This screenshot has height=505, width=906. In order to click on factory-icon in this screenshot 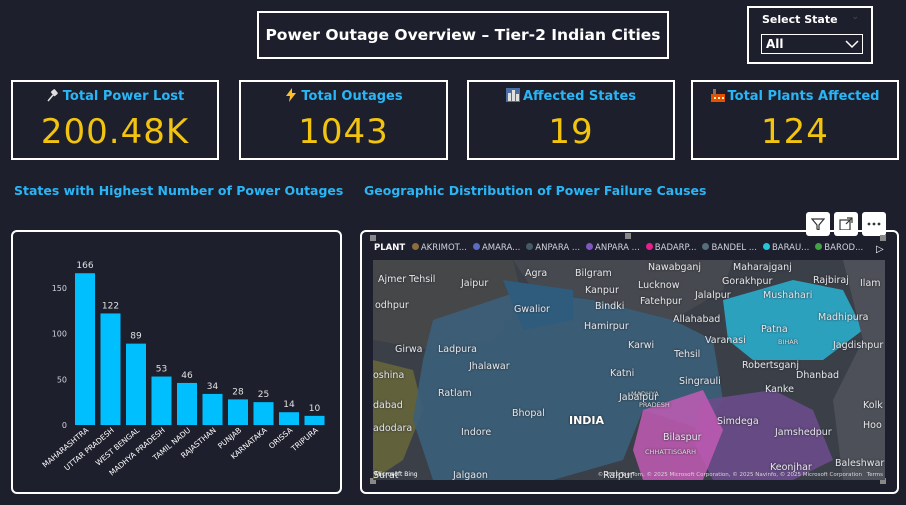, I will do `click(717, 95)`.